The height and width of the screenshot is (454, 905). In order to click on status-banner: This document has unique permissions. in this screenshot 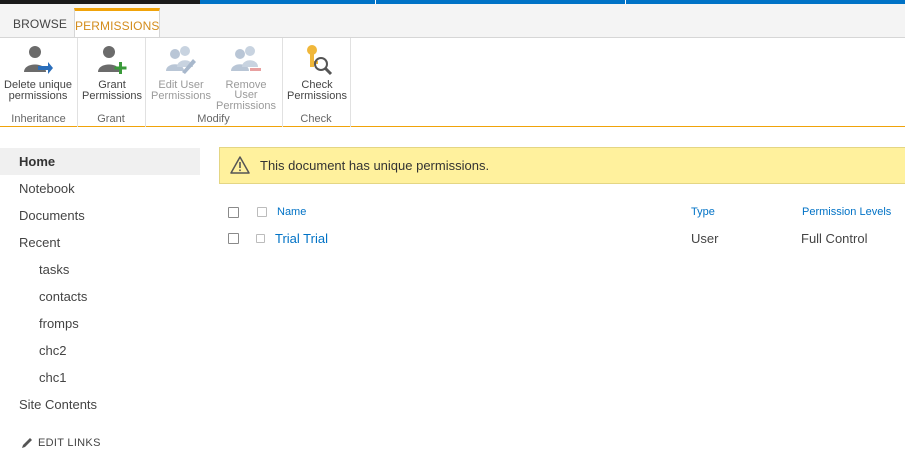, I will do `click(562, 165)`.